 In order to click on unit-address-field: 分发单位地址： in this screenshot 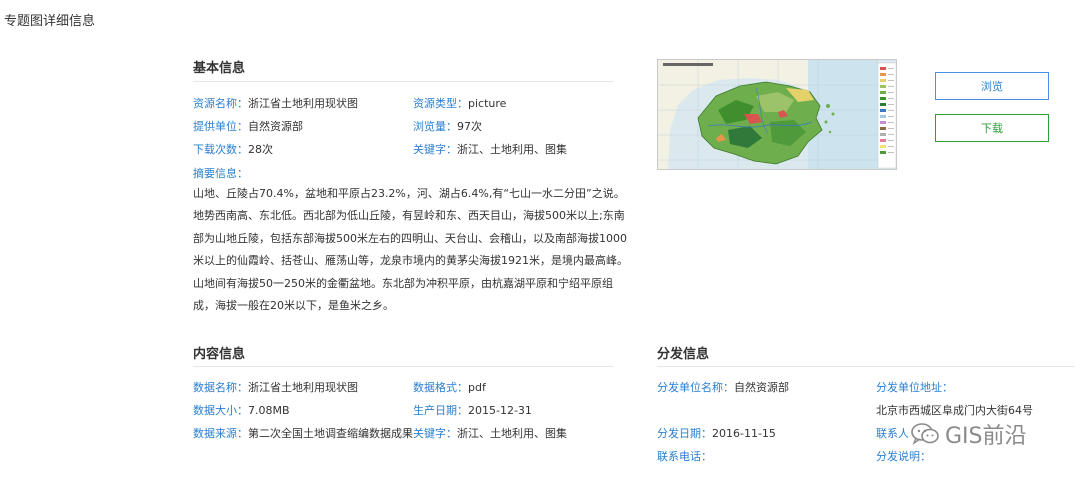, I will do `click(914, 388)`.